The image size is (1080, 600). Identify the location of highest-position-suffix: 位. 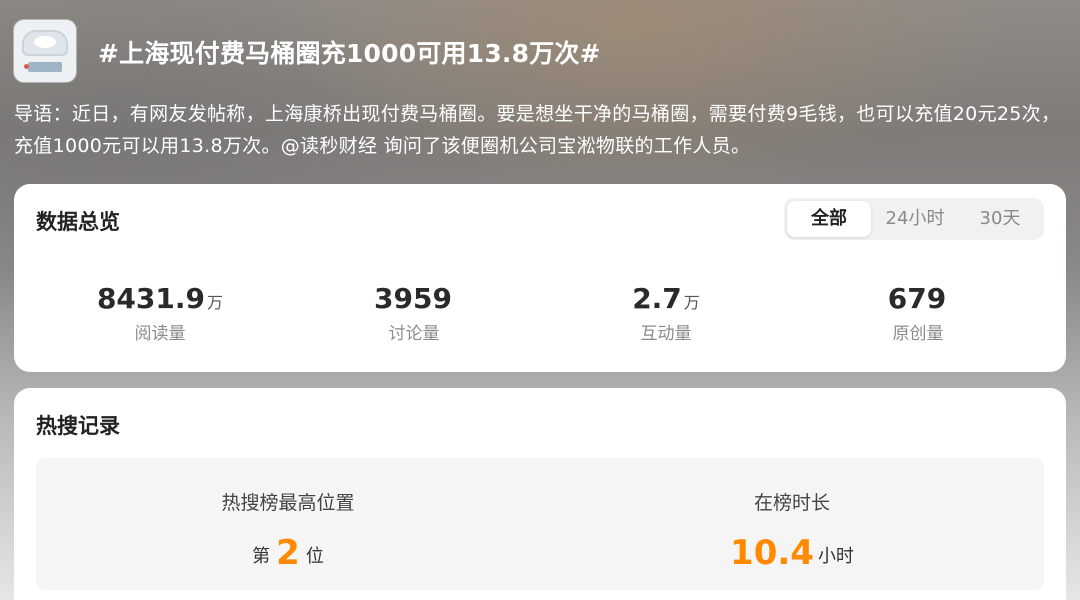
(314, 556).